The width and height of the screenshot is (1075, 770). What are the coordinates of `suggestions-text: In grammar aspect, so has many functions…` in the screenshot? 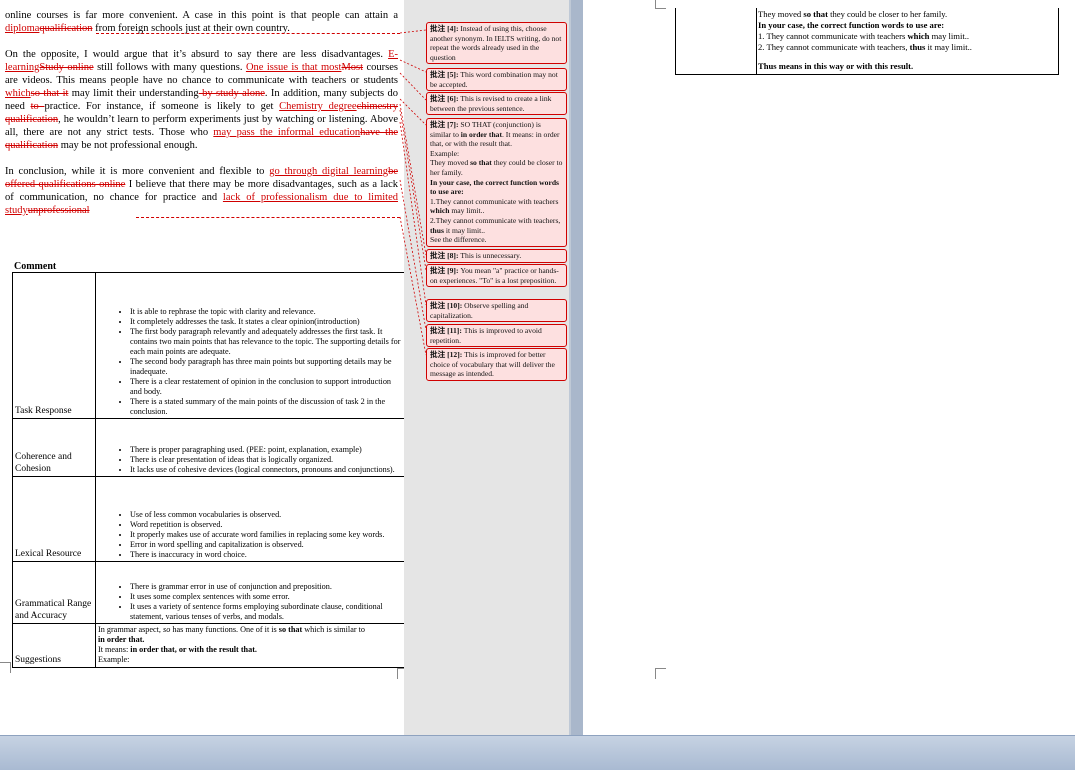 It's located at (249, 645).